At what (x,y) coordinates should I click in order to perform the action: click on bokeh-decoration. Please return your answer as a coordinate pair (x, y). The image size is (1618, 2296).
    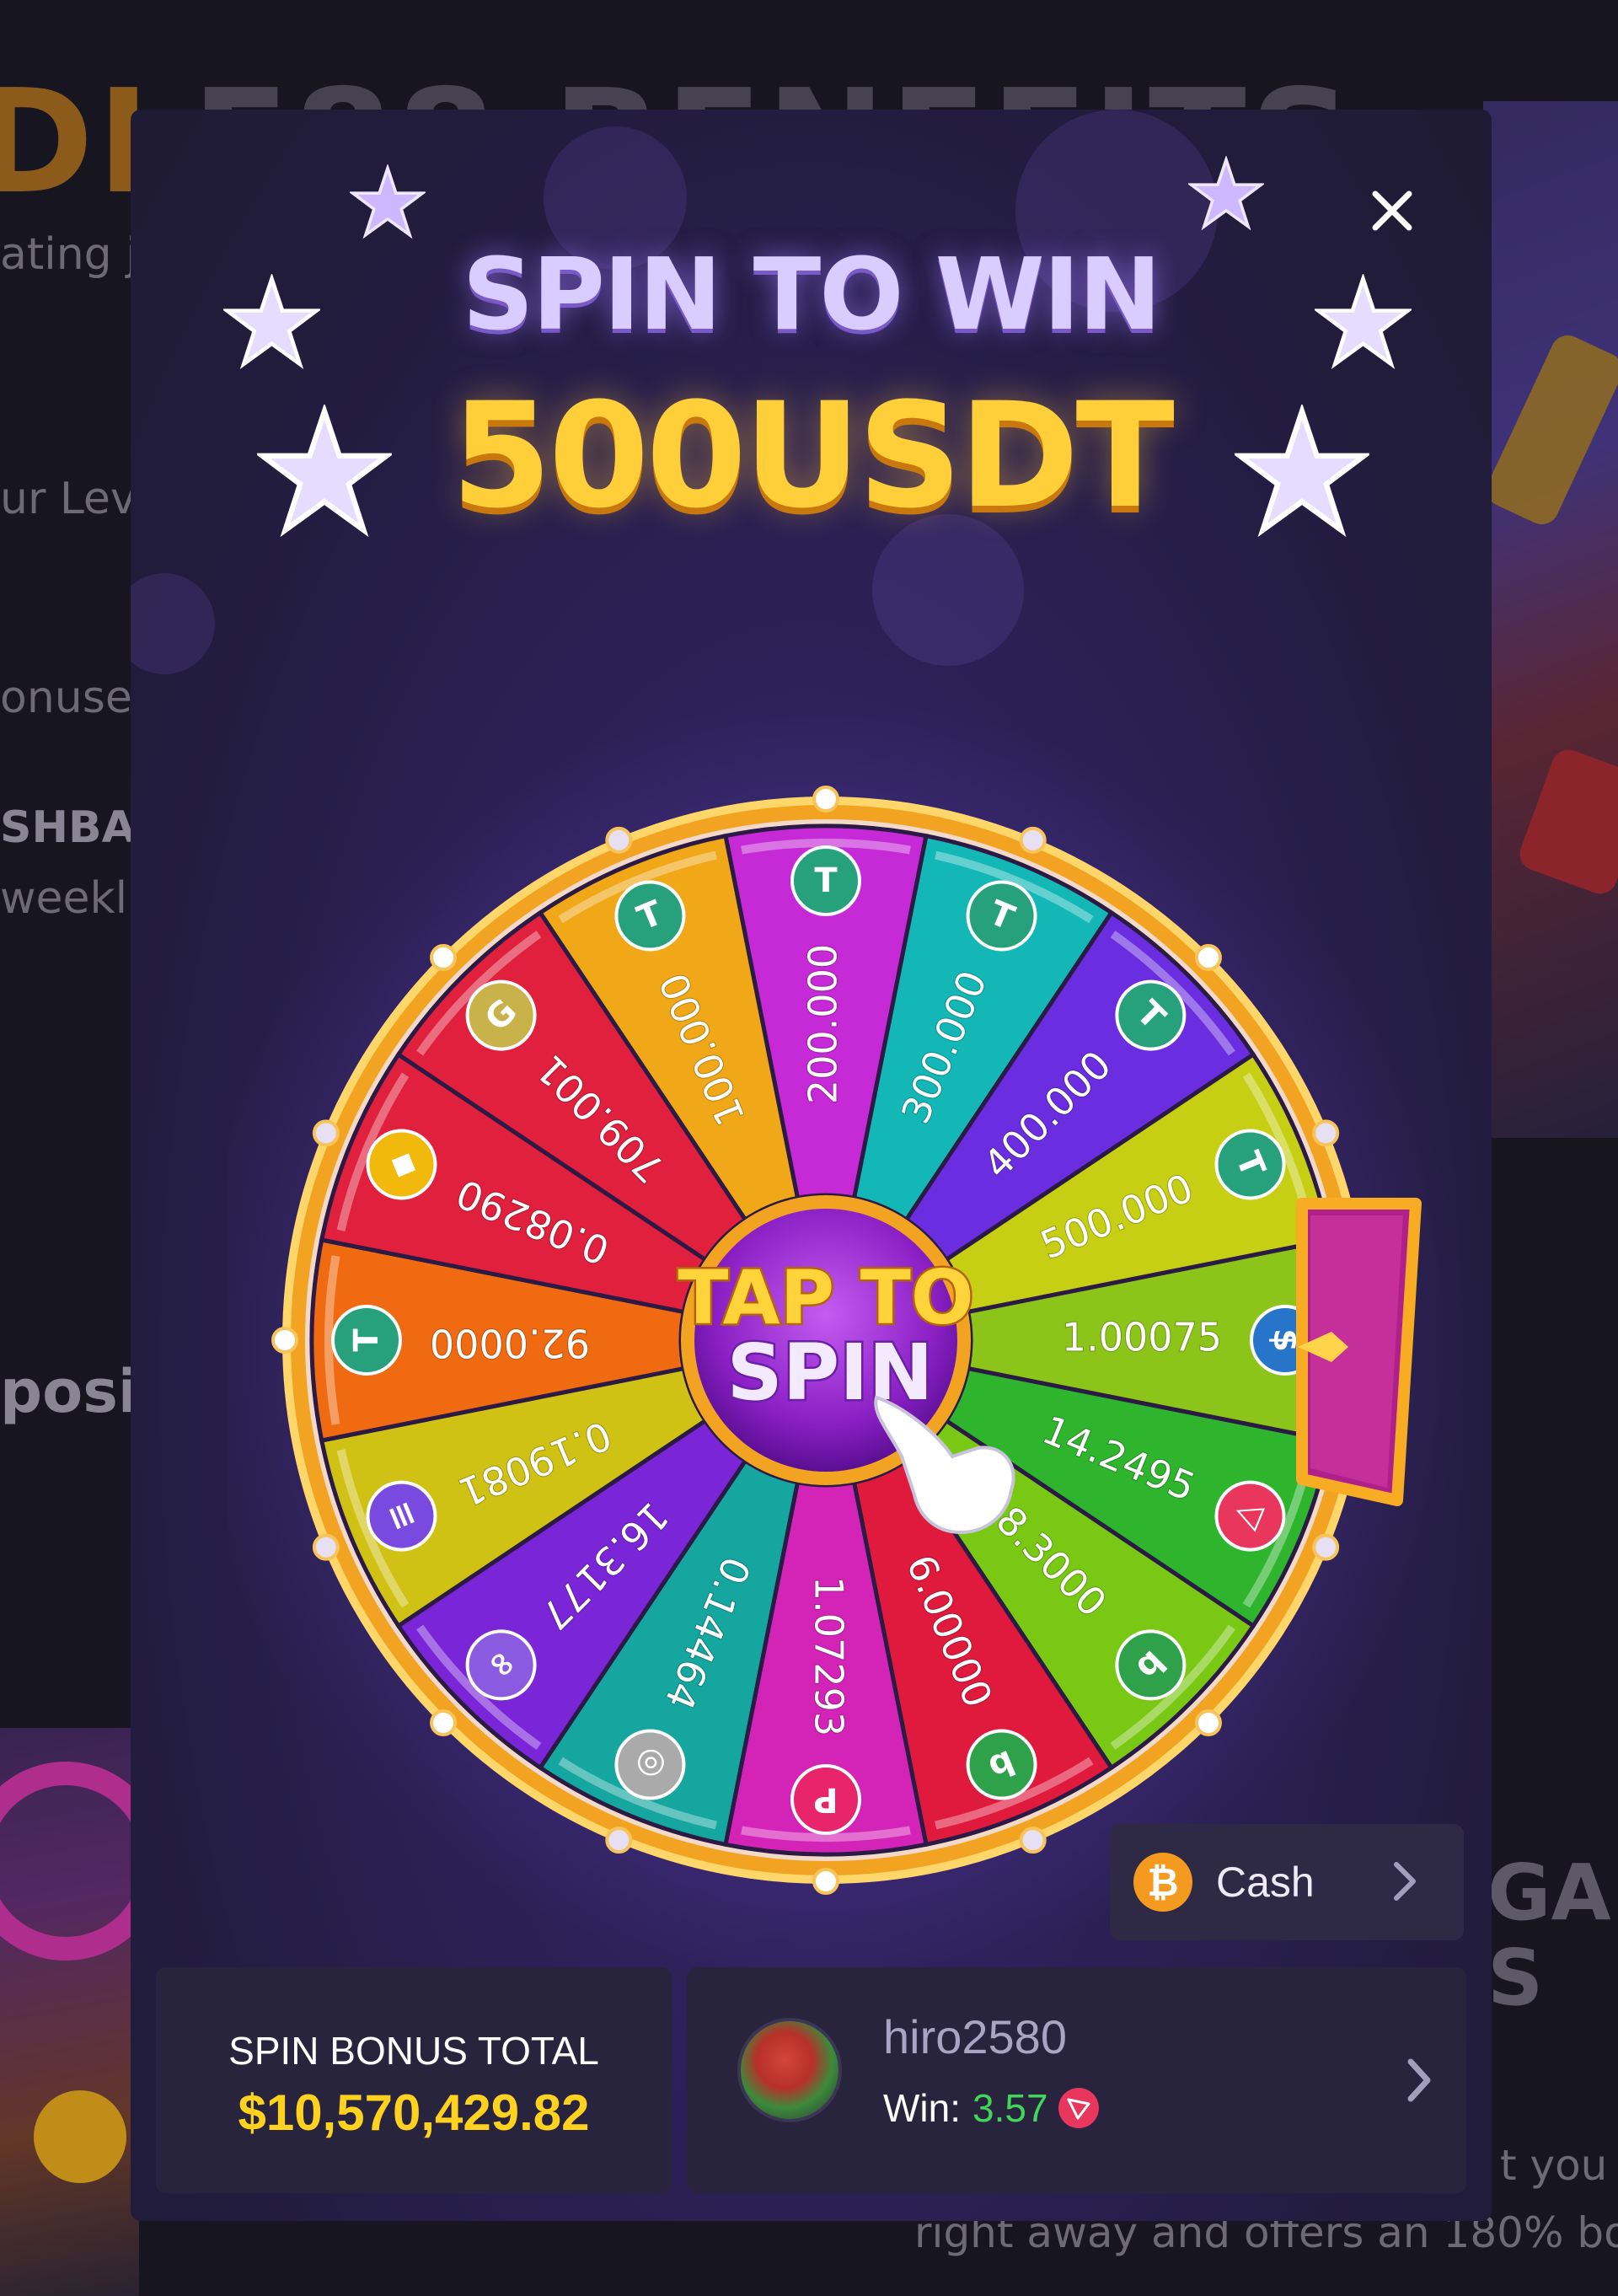
    Looking at the image, I should click on (173, 623).